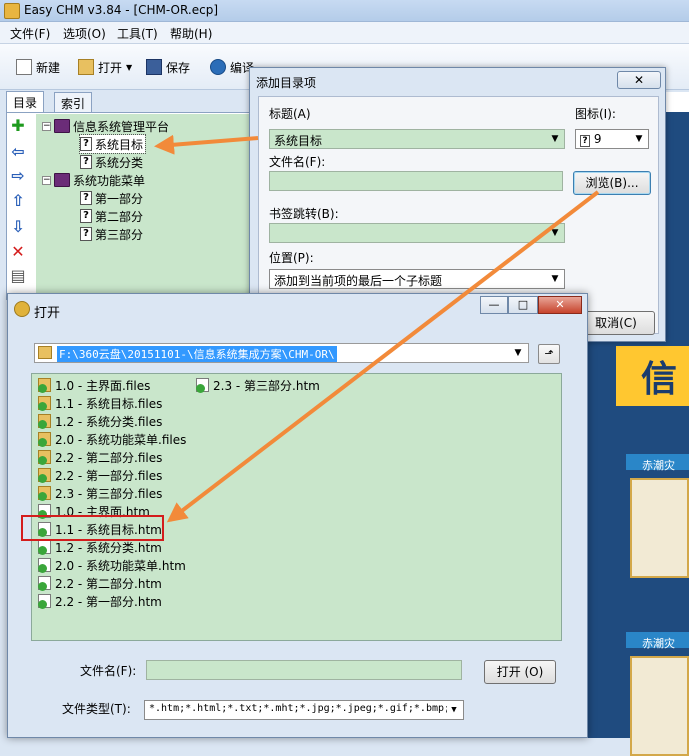 This screenshot has width=689, height=756. I want to click on open-toolbar-button: 打开 ▼, so click(105, 67).